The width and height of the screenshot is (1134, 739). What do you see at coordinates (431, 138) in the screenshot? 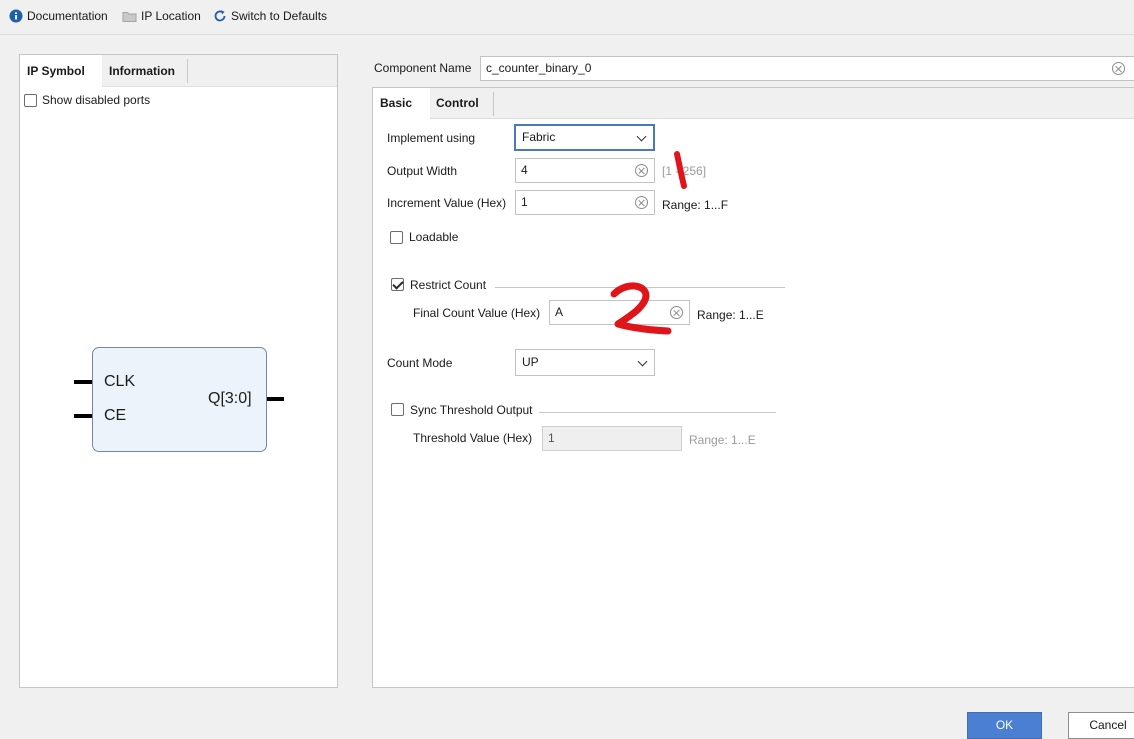
I see `implement-using-label: Implement using` at bounding box center [431, 138].